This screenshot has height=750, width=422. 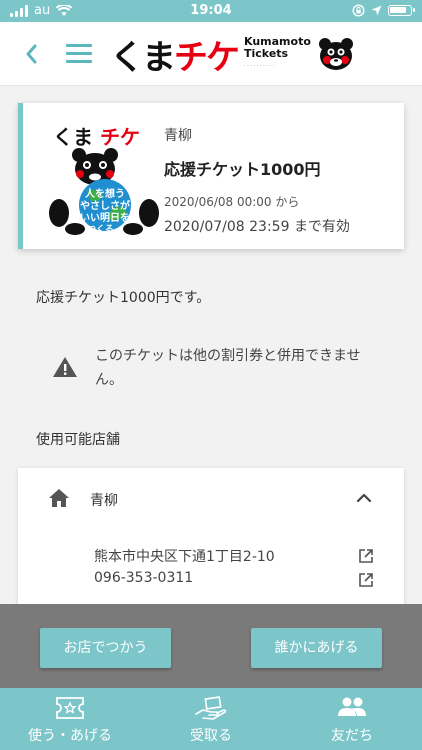 I want to click on warning-icon, so click(x=65, y=367).